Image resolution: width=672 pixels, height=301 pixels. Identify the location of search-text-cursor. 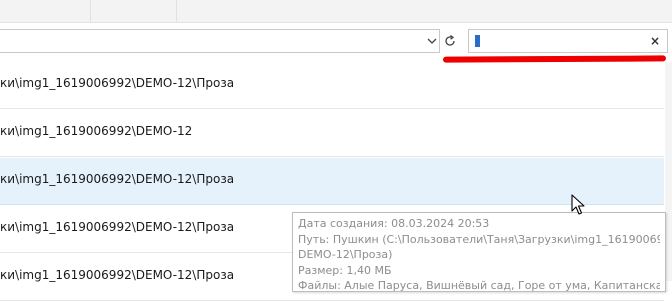
(477, 41).